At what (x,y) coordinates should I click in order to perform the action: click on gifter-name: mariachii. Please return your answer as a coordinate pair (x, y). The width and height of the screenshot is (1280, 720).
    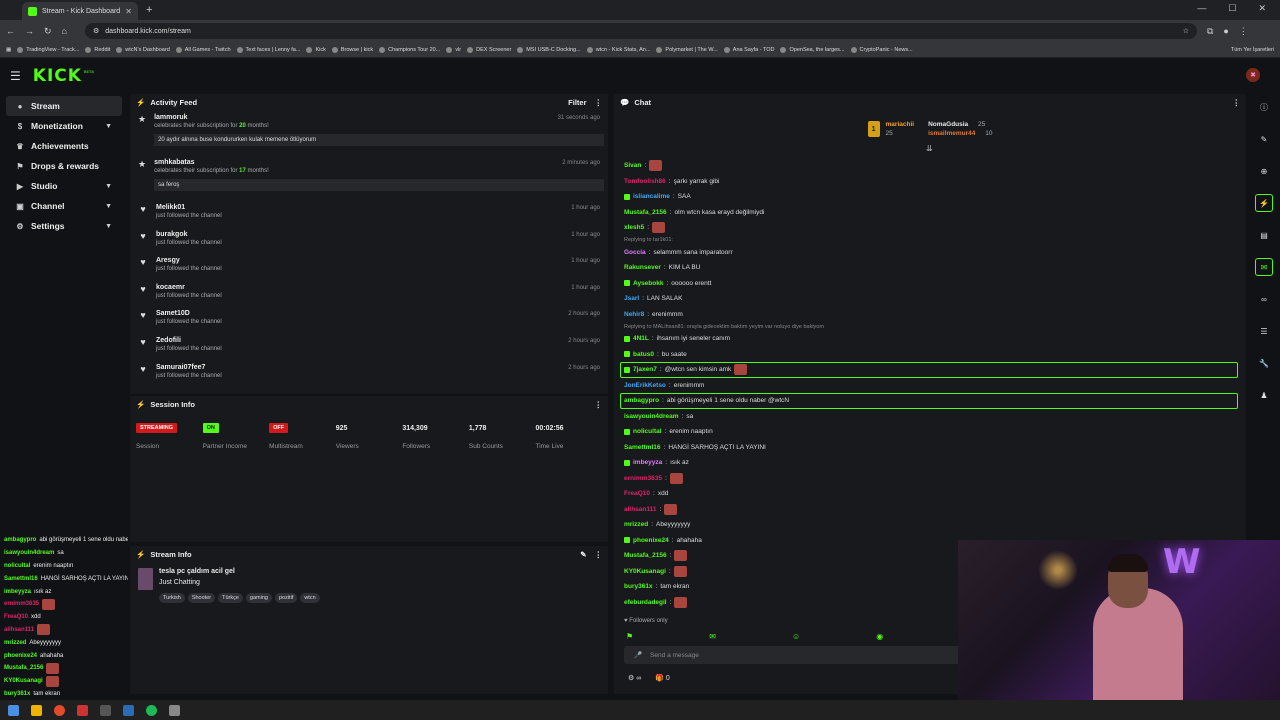
    Looking at the image, I should click on (900, 124).